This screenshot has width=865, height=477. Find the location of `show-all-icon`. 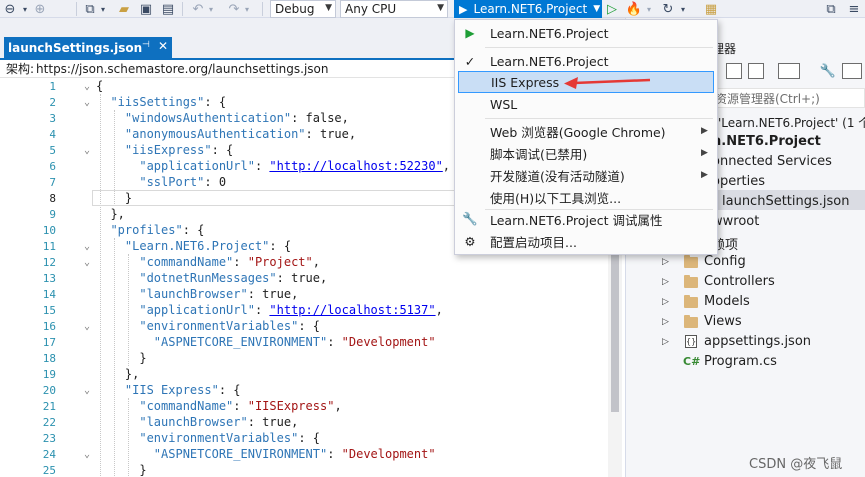

show-all-icon is located at coordinates (756, 71).